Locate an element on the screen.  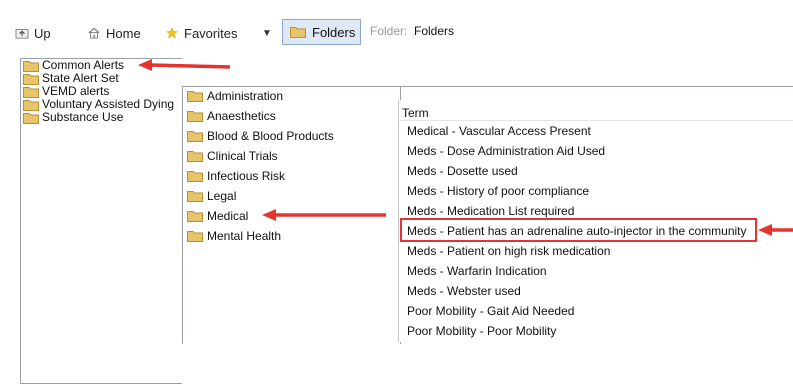
term-row: Meds - Dose Administration Aid Used is located at coordinates (506, 151).